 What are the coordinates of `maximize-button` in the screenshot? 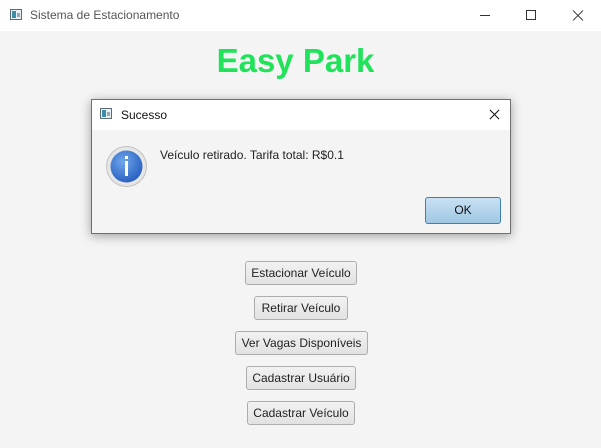 It's located at (531, 15).